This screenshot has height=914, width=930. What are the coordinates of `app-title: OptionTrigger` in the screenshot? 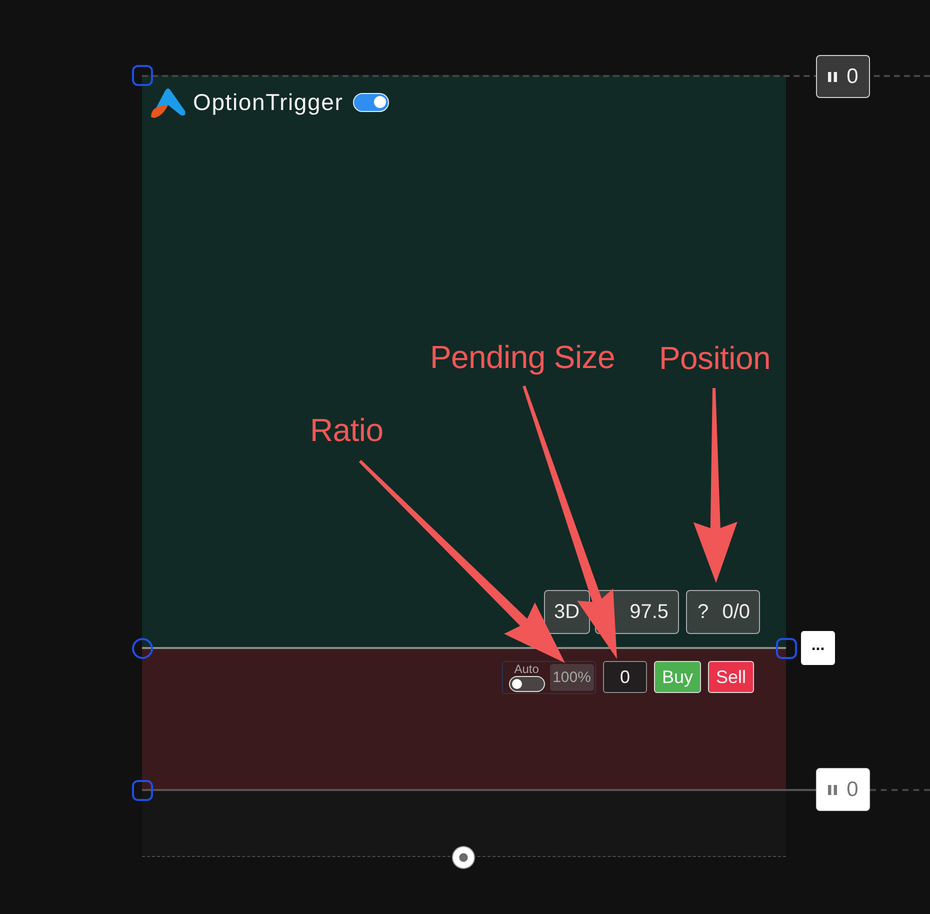 It's located at (268, 102).